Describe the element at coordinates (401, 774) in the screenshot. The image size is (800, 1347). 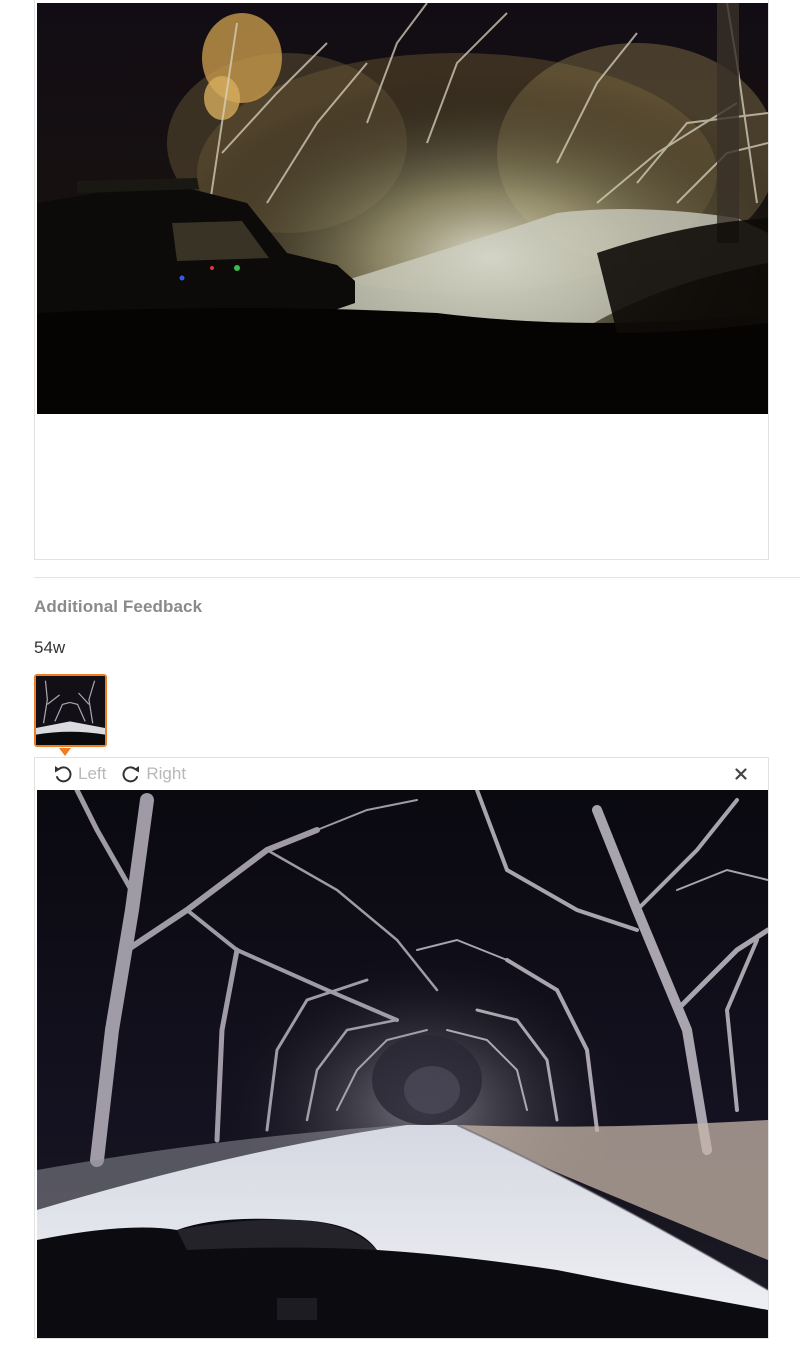
I see `viewer-toolbar: Left Right` at that location.